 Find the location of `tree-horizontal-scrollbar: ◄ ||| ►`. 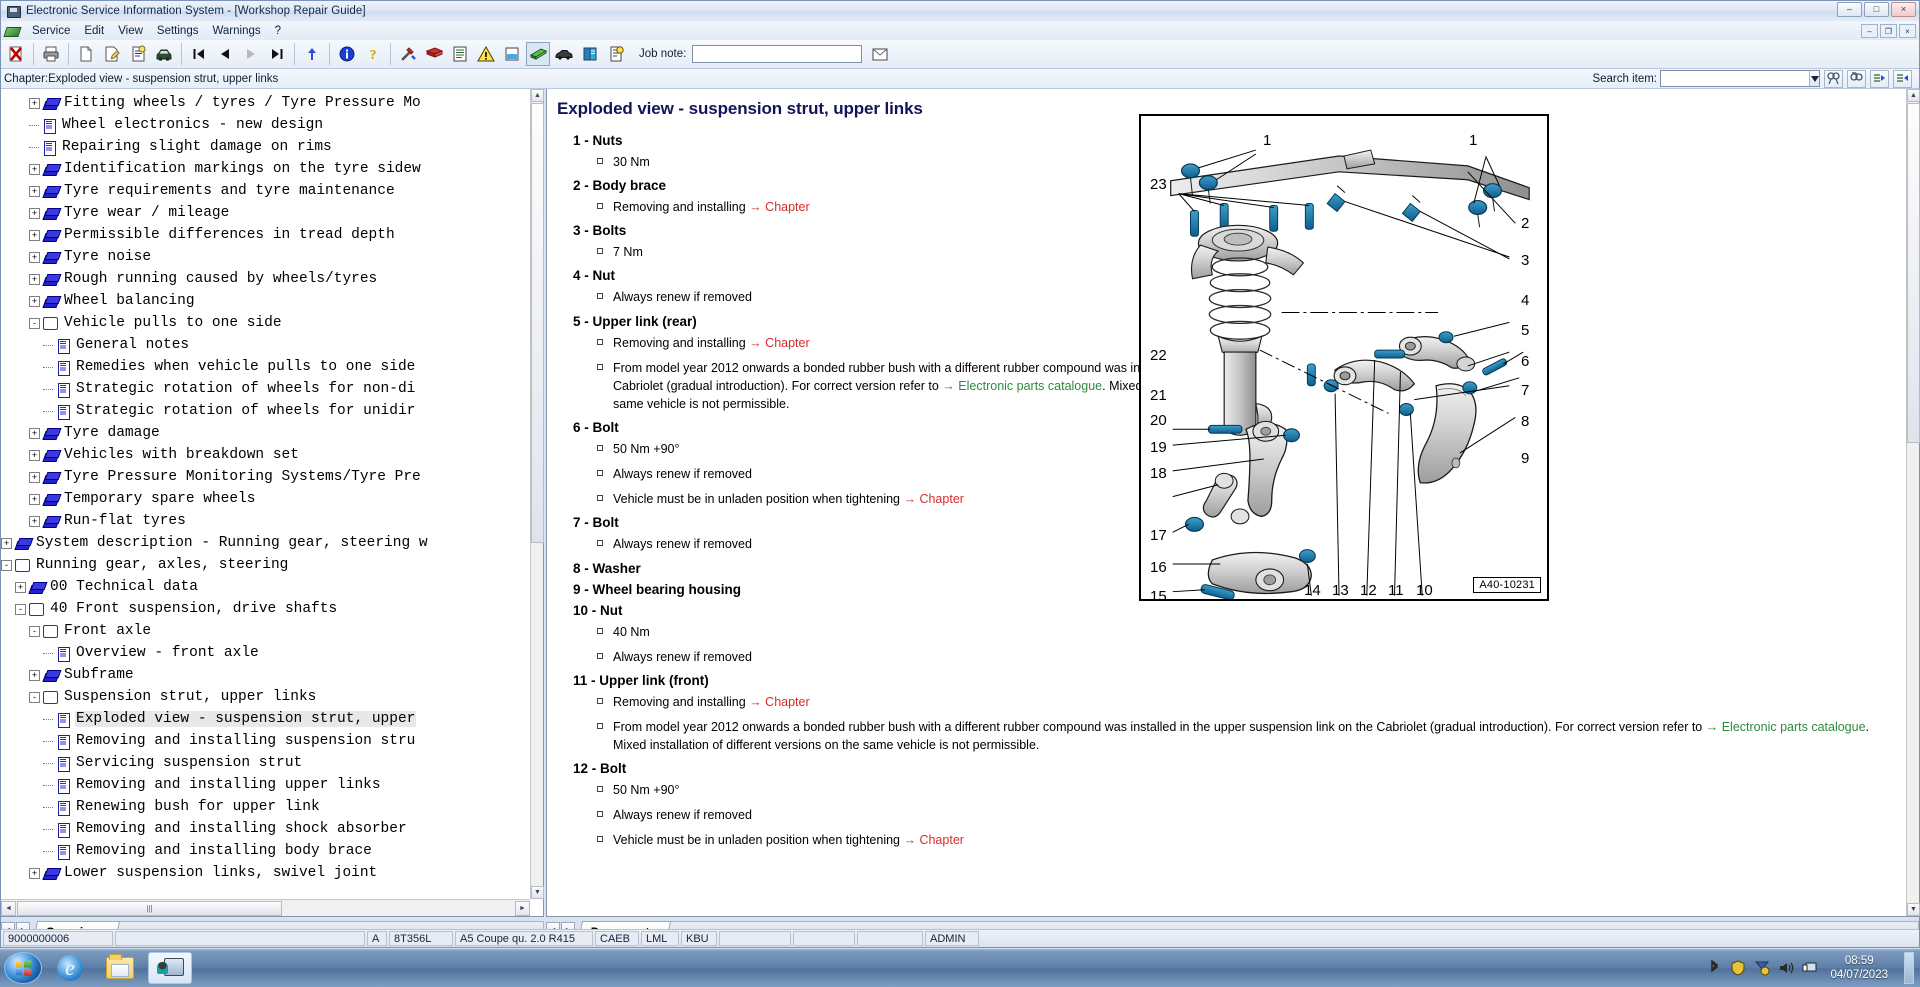

tree-horizontal-scrollbar: ◄ ||| ► is located at coordinates (265, 907).